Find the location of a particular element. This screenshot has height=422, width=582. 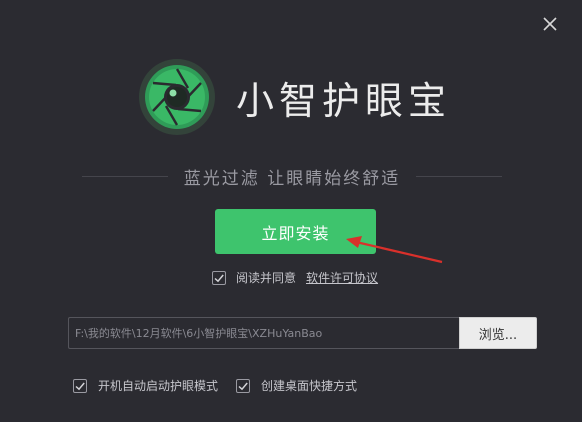

tagline: 蓝光过滤 让眼睛始终舒适 is located at coordinates (292, 178).